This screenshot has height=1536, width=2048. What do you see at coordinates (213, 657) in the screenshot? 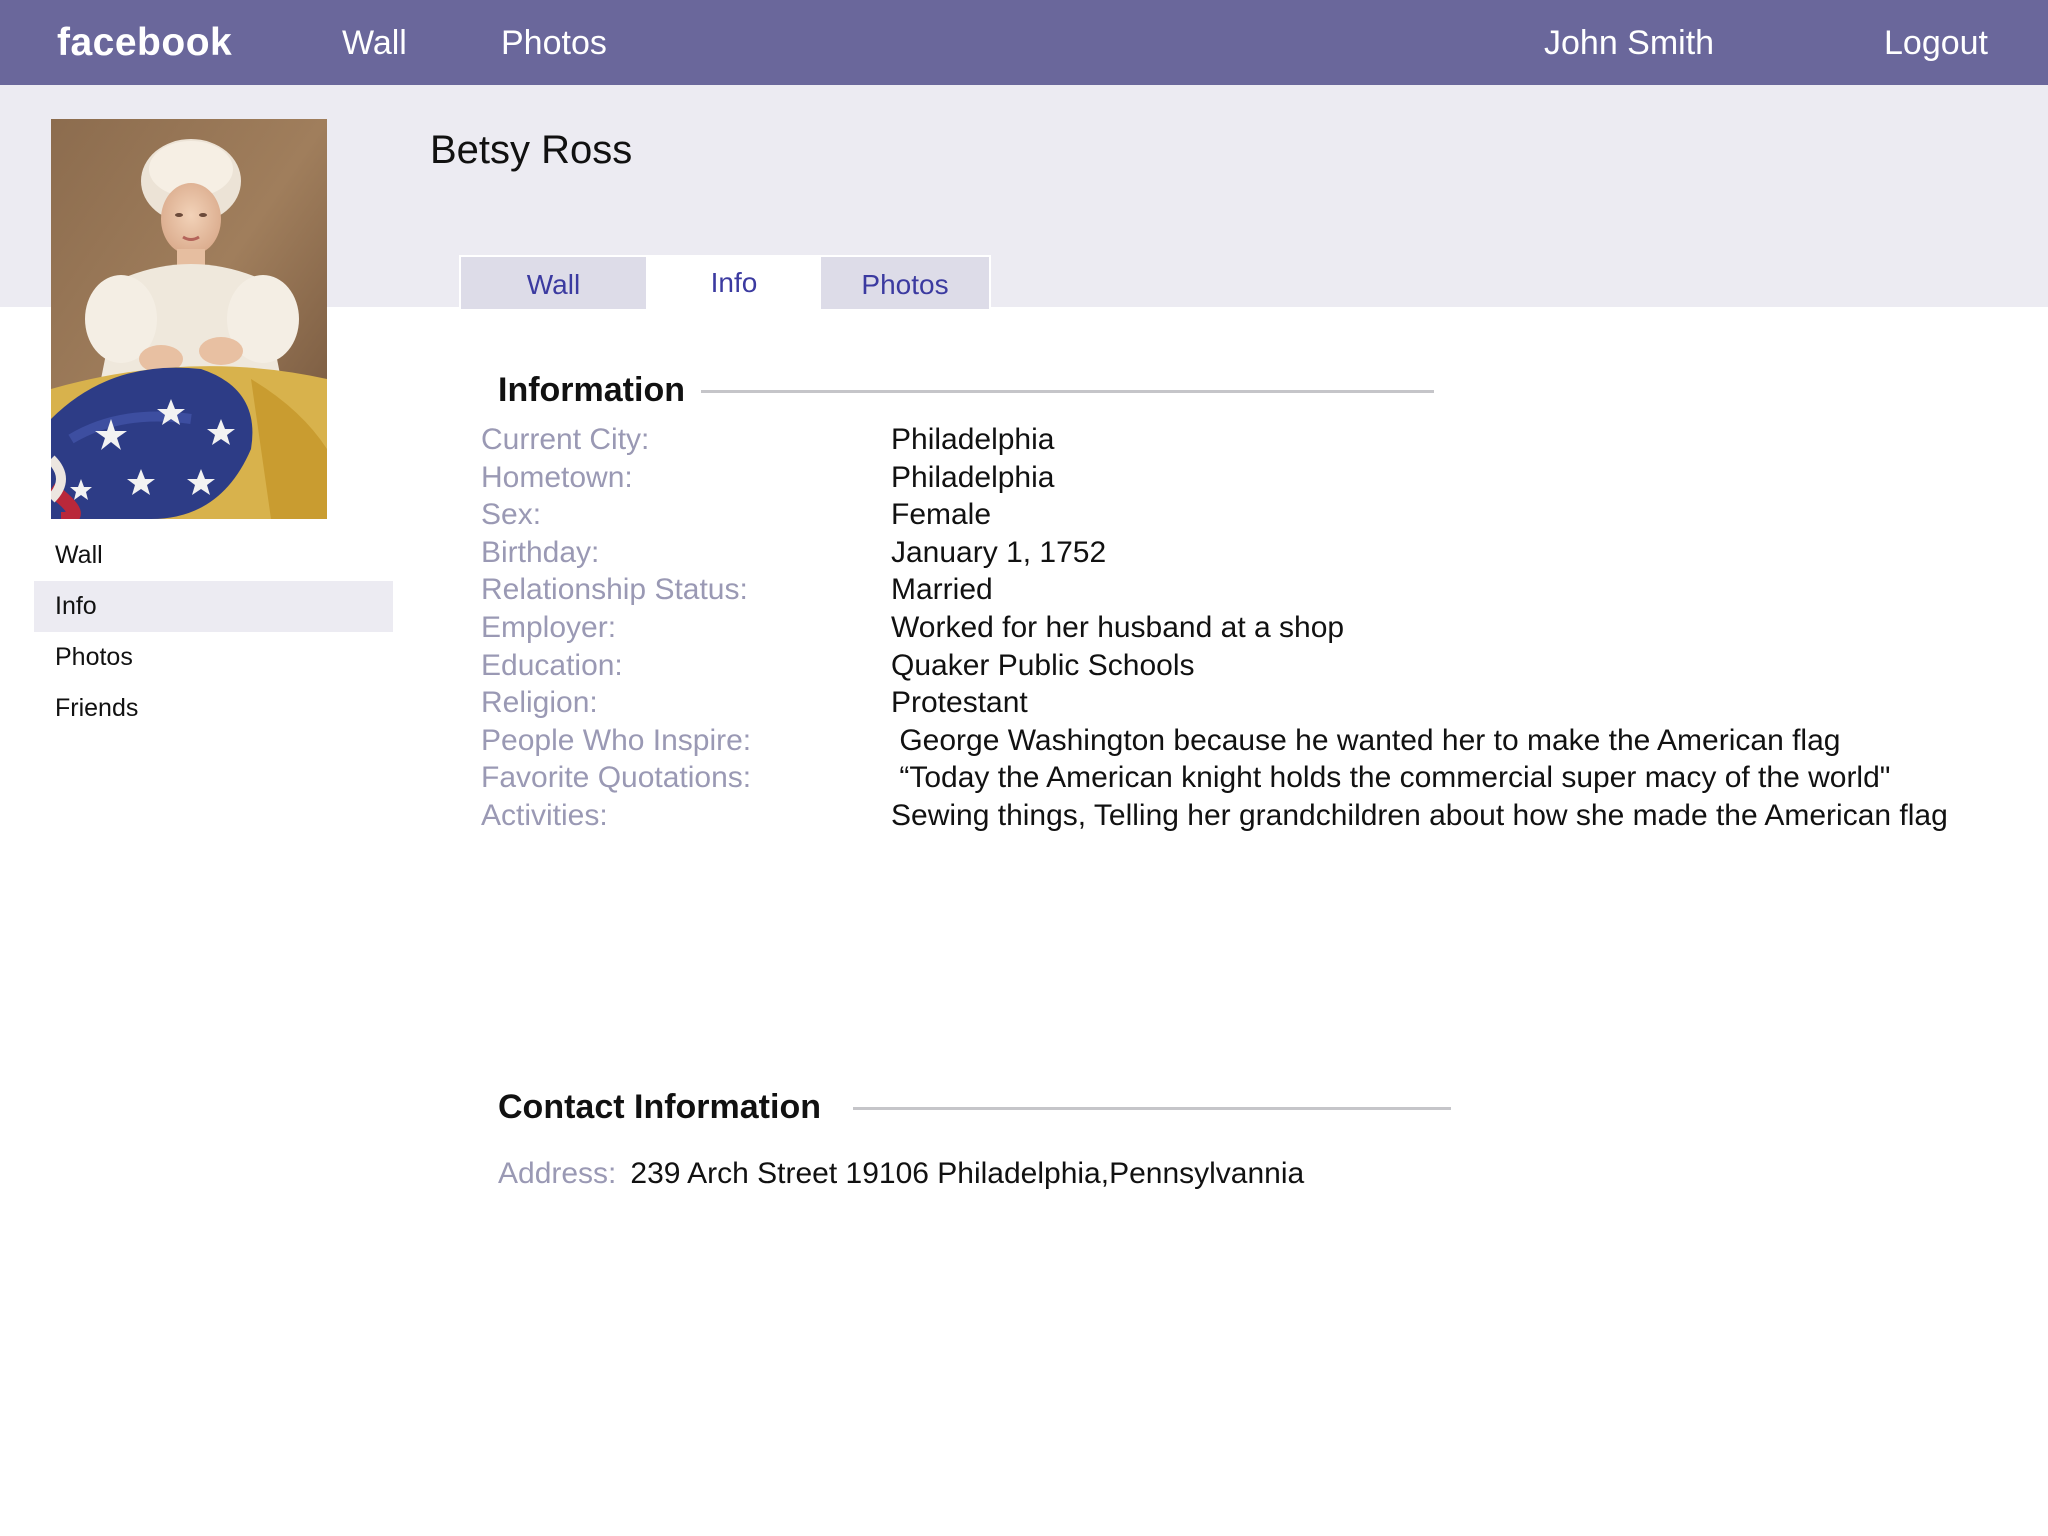
I see `side-menu-photos: Photos` at bounding box center [213, 657].